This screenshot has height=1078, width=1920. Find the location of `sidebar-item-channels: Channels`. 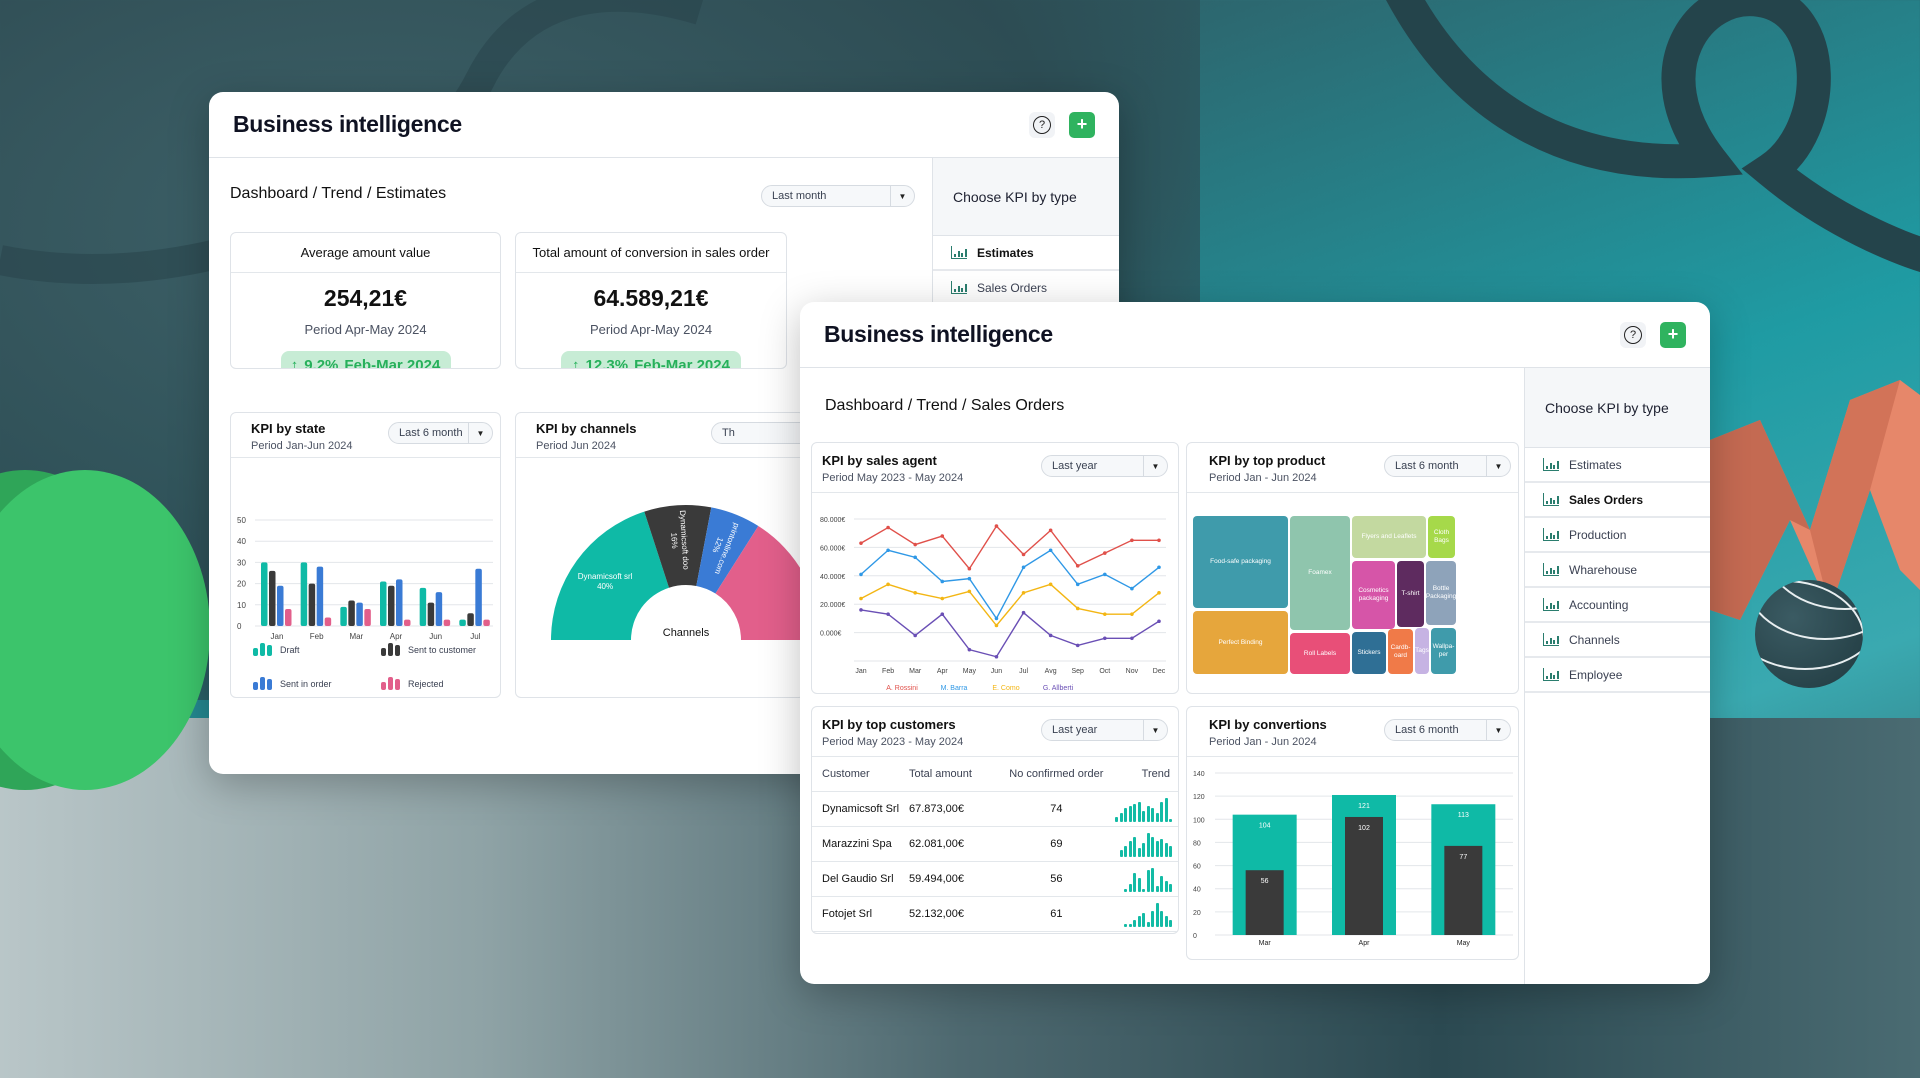

sidebar-item-channels: Channels is located at coordinates (1617, 640).